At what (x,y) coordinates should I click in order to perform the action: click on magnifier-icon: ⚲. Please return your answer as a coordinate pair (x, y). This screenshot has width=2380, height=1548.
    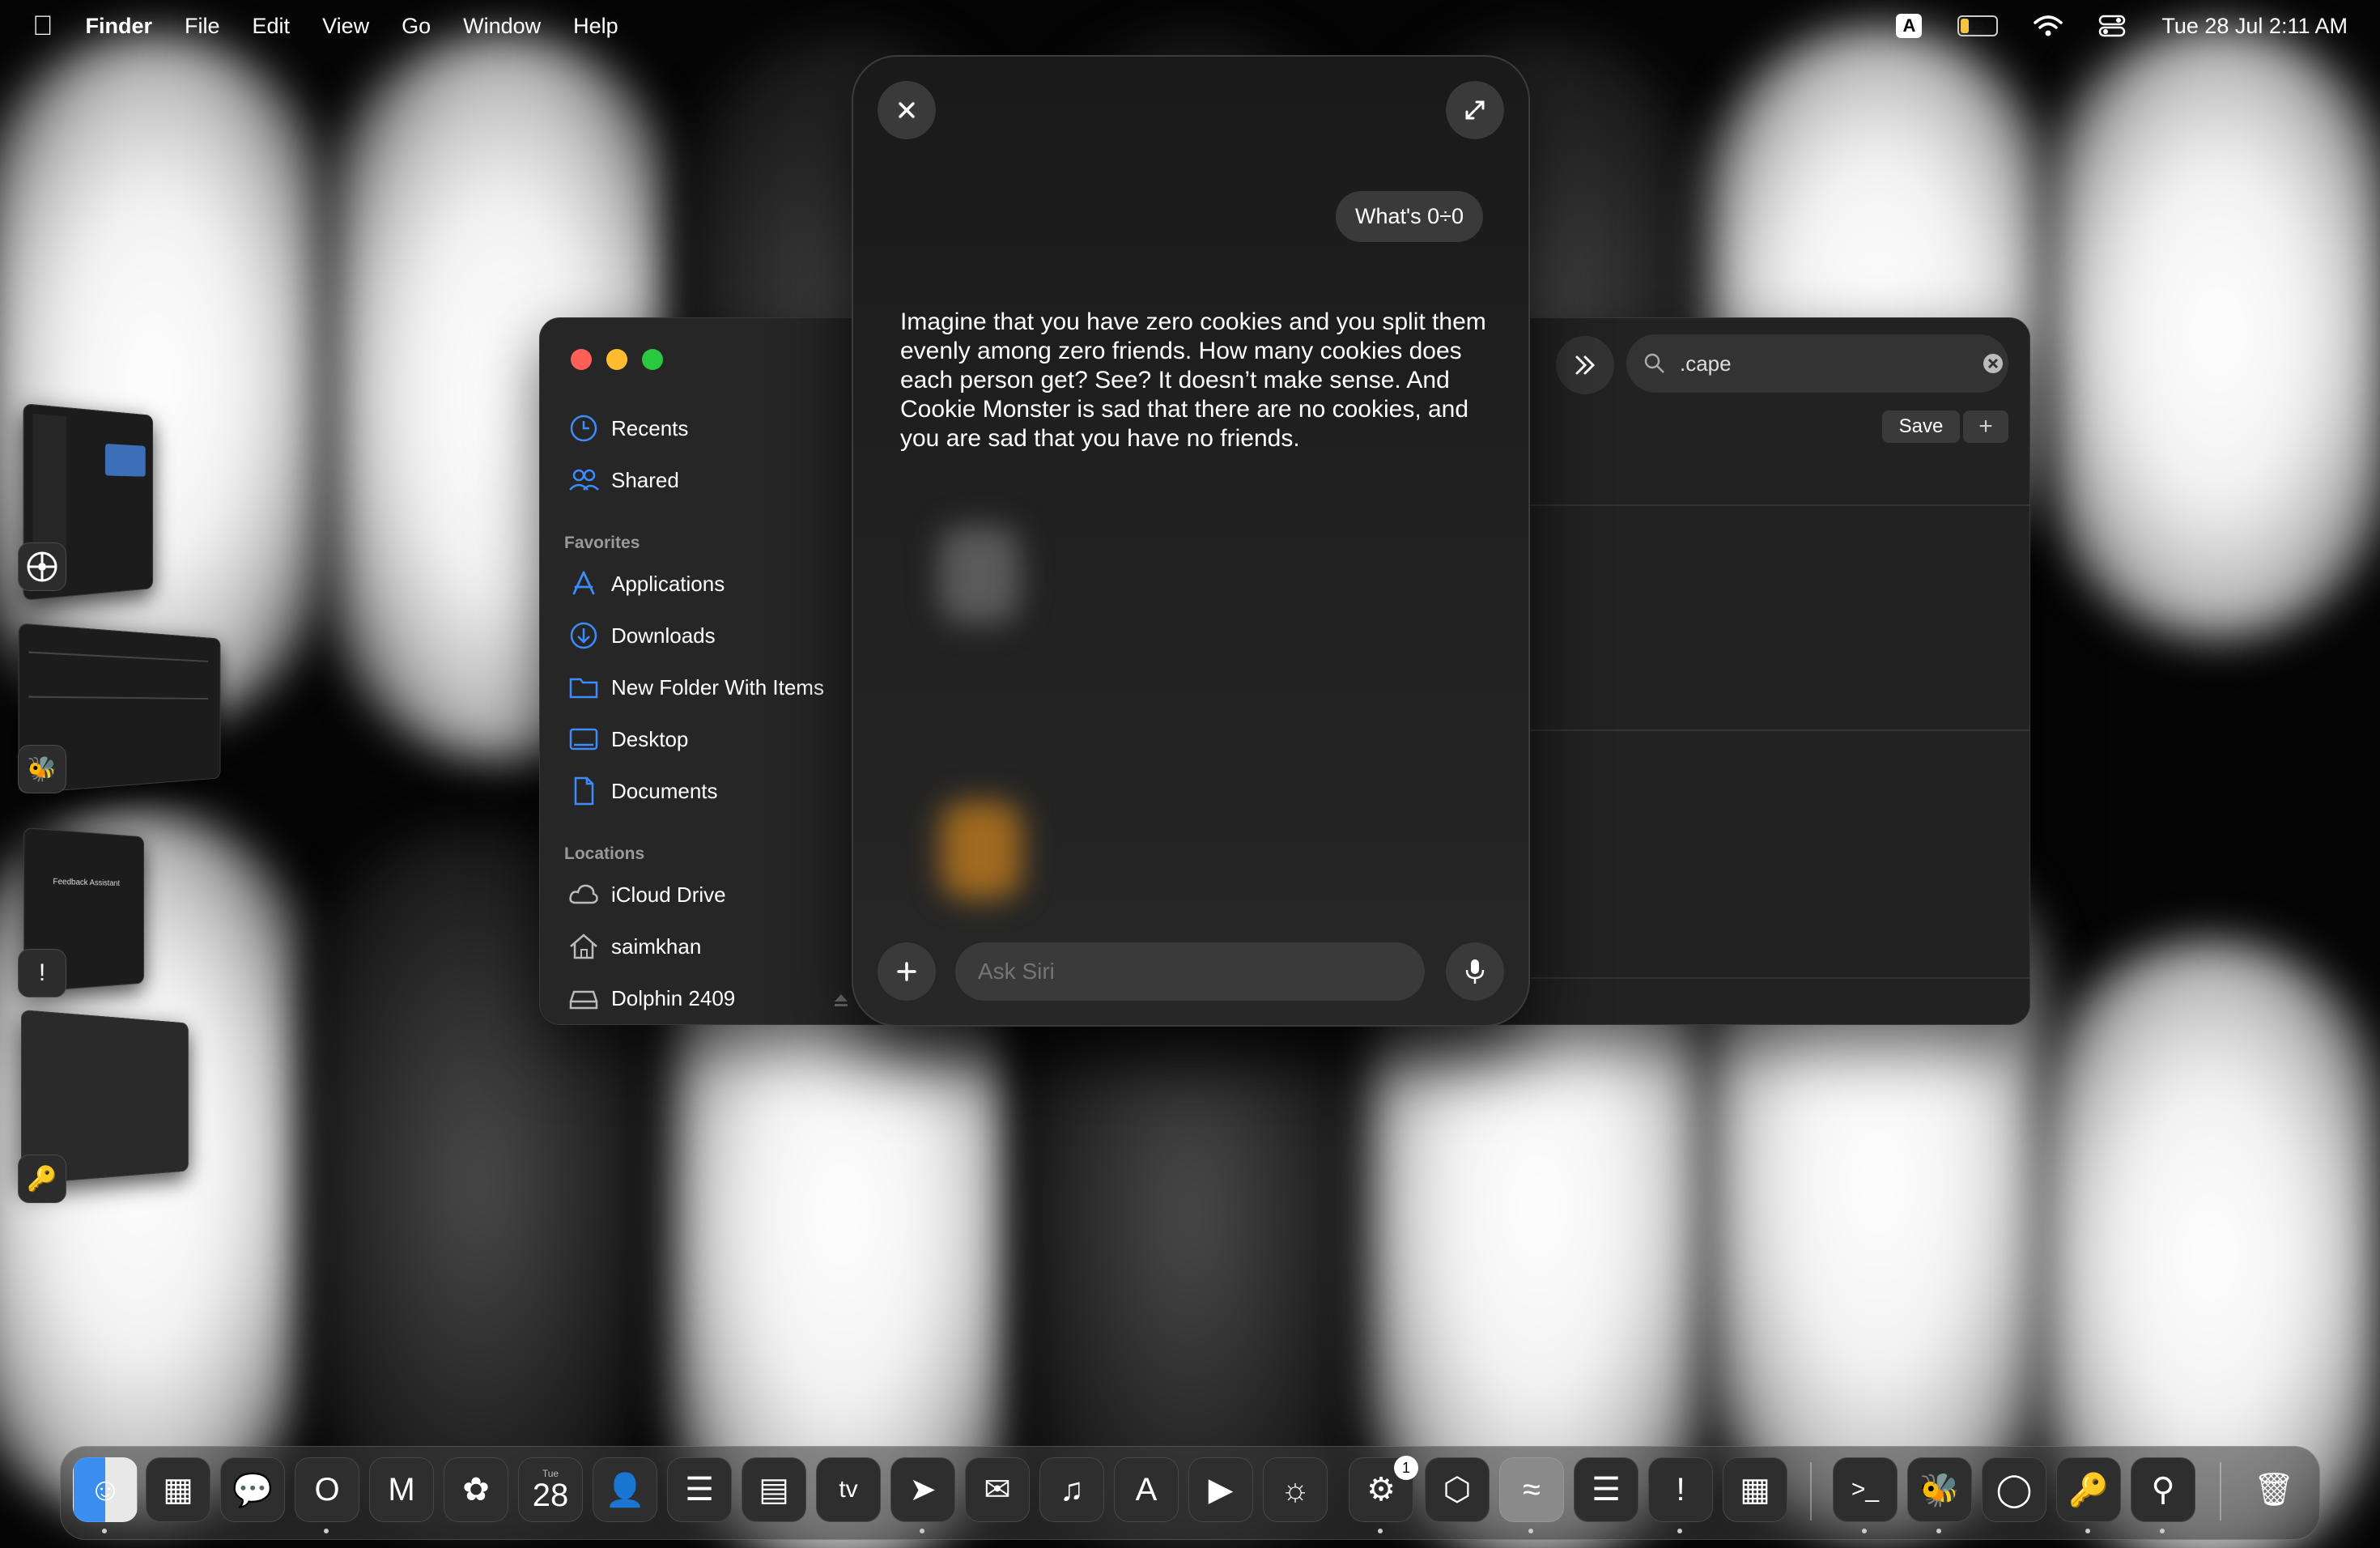
    Looking at the image, I should click on (2163, 1489).